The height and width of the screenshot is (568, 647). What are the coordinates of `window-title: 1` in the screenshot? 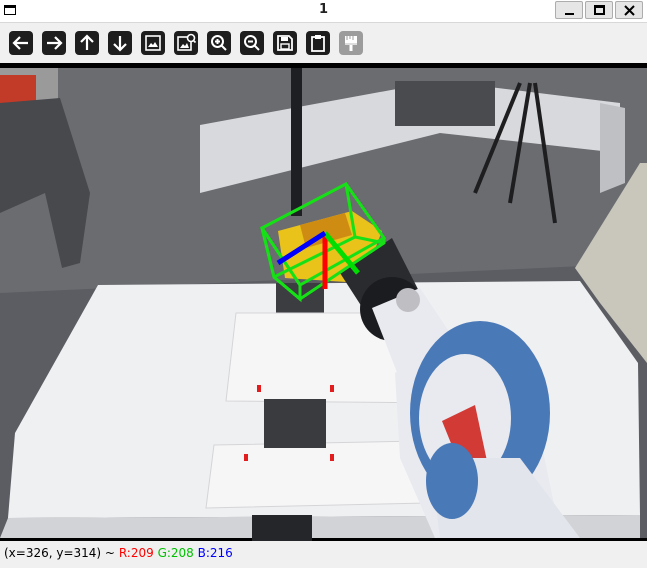 It's located at (323, 9).